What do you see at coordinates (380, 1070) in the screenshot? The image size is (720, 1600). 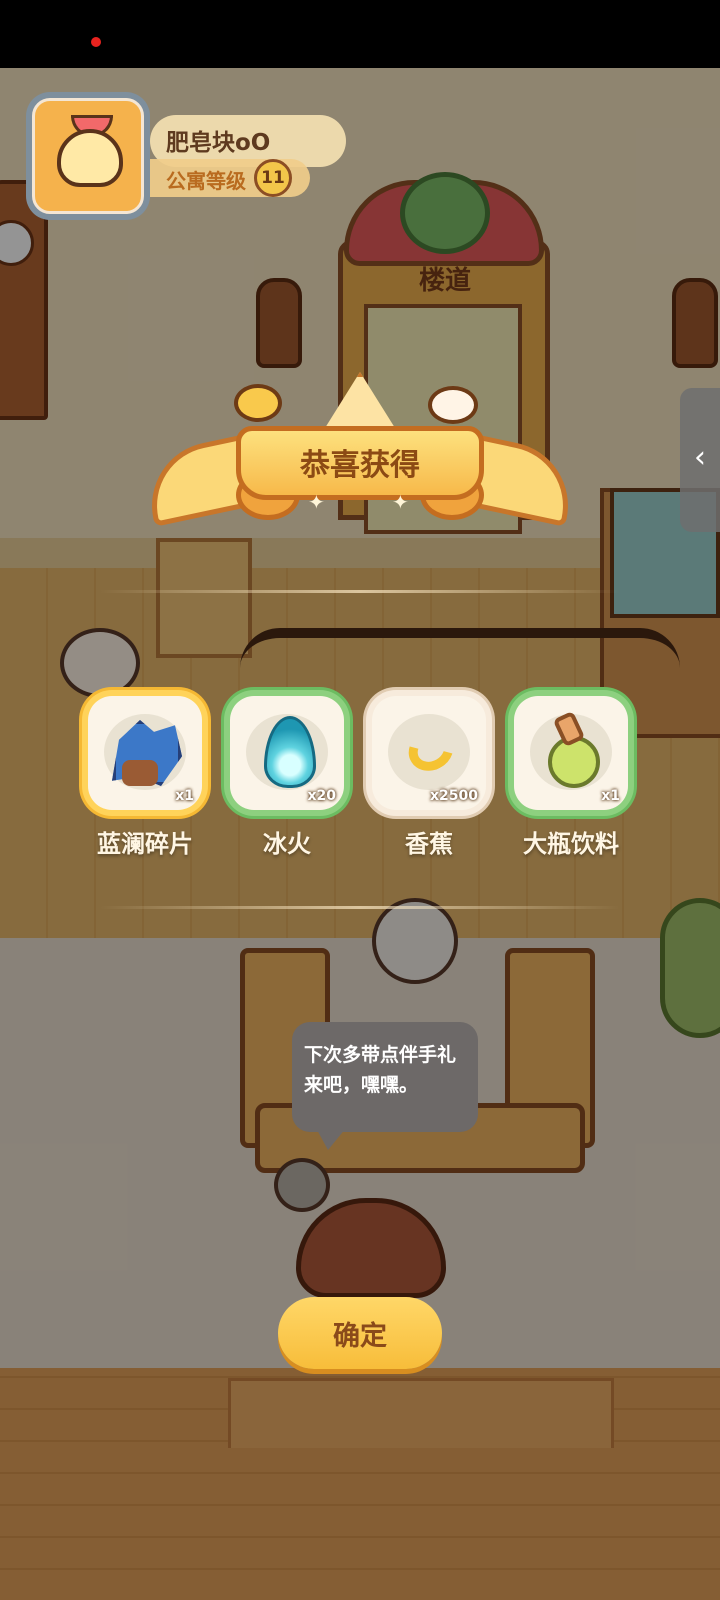 I see `npc-dialog-text: 下次多带点伴手礼来吧，嘿嘿。` at bounding box center [380, 1070].